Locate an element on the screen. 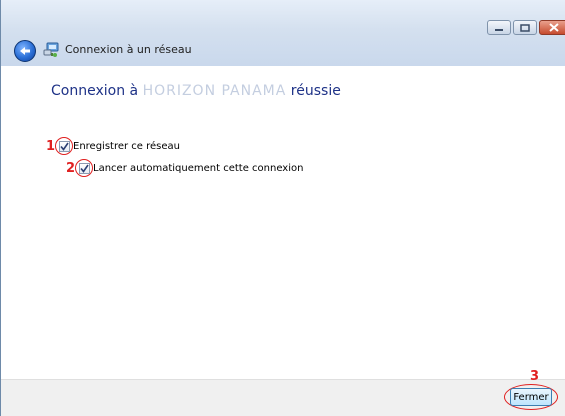 This screenshot has height=416, width=565. option-auto-connect: 2 Lancer automatiquement cette connexion is located at coordinates (182, 168).